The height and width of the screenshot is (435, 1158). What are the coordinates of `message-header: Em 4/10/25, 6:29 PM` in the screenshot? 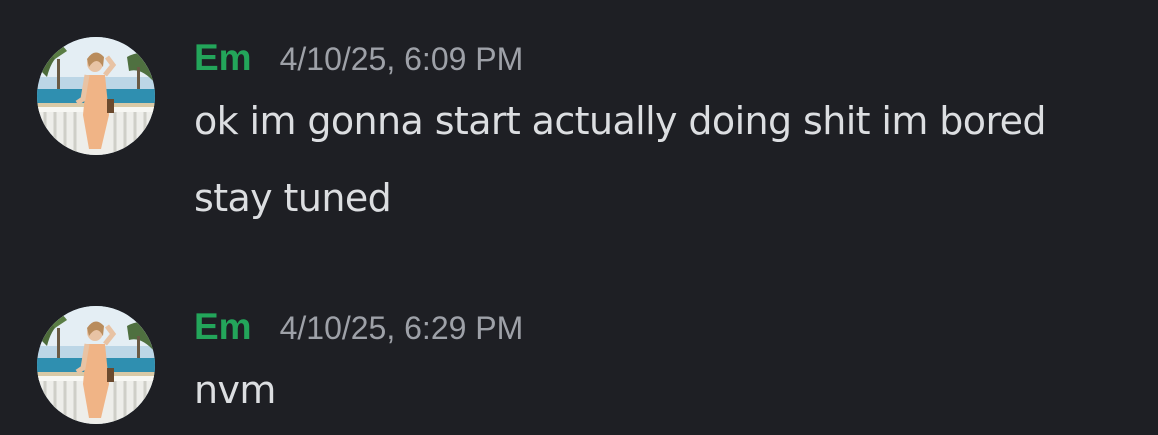 It's located at (358, 327).